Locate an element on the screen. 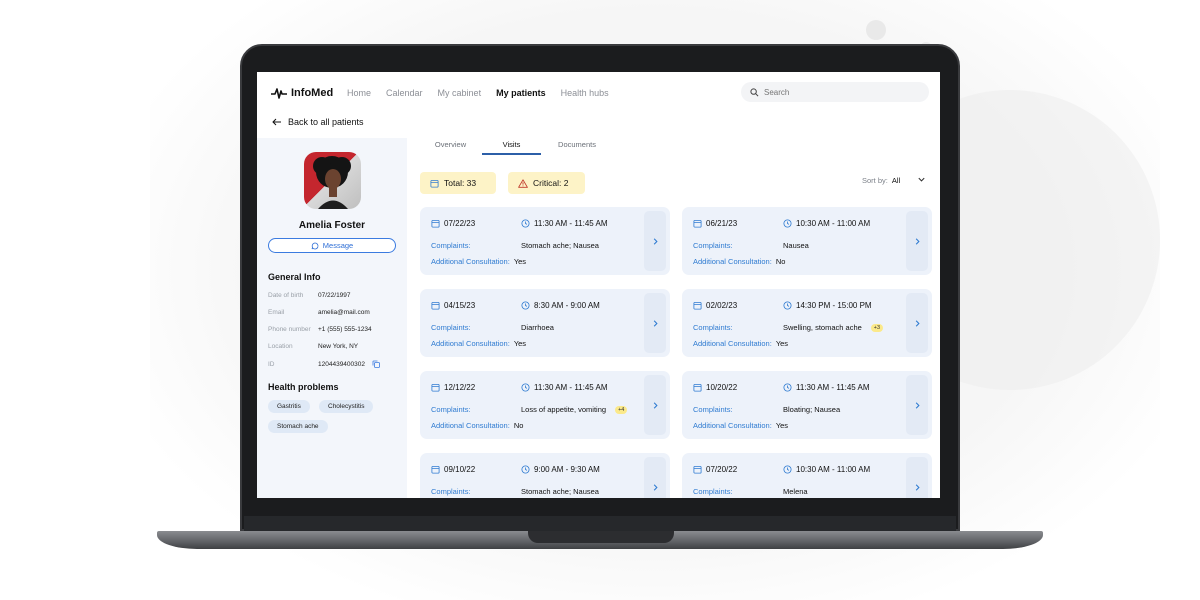 Image resolution: width=1200 pixels, height=600 pixels. visit-complaints-row: Complaints: Melena is located at coordinates (750, 491).